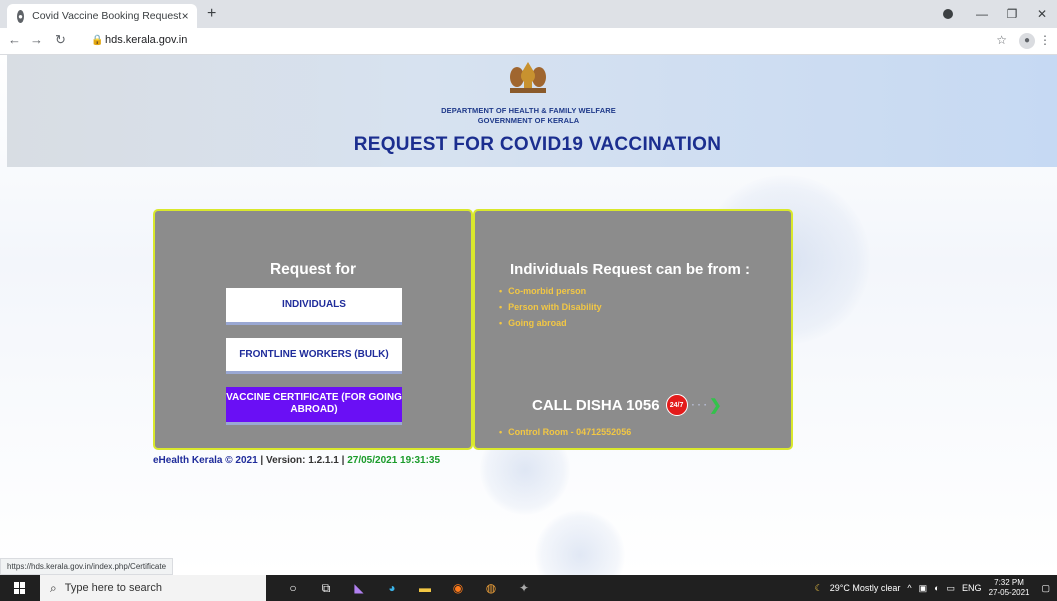 The image size is (1057, 601). What do you see at coordinates (326, 588) in the screenshot?
I see `task-view-icon: ⧉` at bounding box center [326, 588].